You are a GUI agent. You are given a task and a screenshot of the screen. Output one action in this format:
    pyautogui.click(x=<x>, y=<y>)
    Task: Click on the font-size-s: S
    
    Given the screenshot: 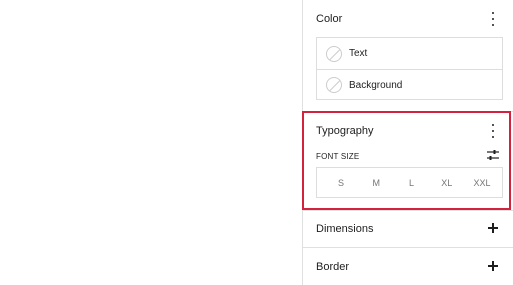 What is the action you would take?
    pyautogui.click(x=341, y=183)
    